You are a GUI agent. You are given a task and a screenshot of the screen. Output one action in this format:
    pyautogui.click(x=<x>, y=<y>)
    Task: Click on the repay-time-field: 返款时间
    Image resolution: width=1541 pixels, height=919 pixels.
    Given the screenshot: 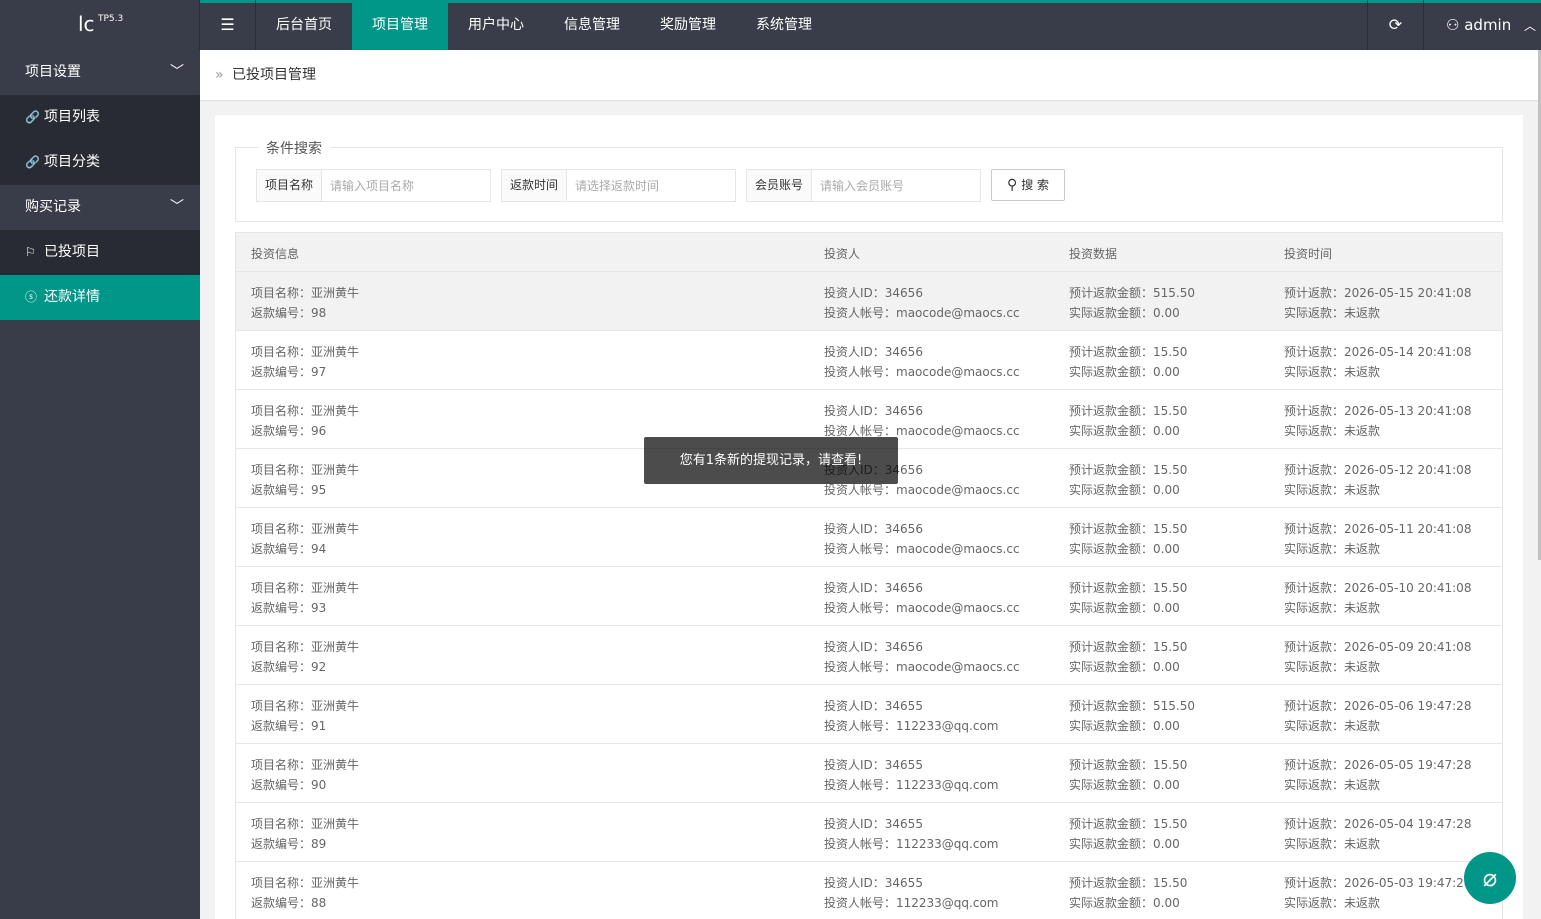 What is the action you would take?
    pyautogui.click(x=618, y=185)
    